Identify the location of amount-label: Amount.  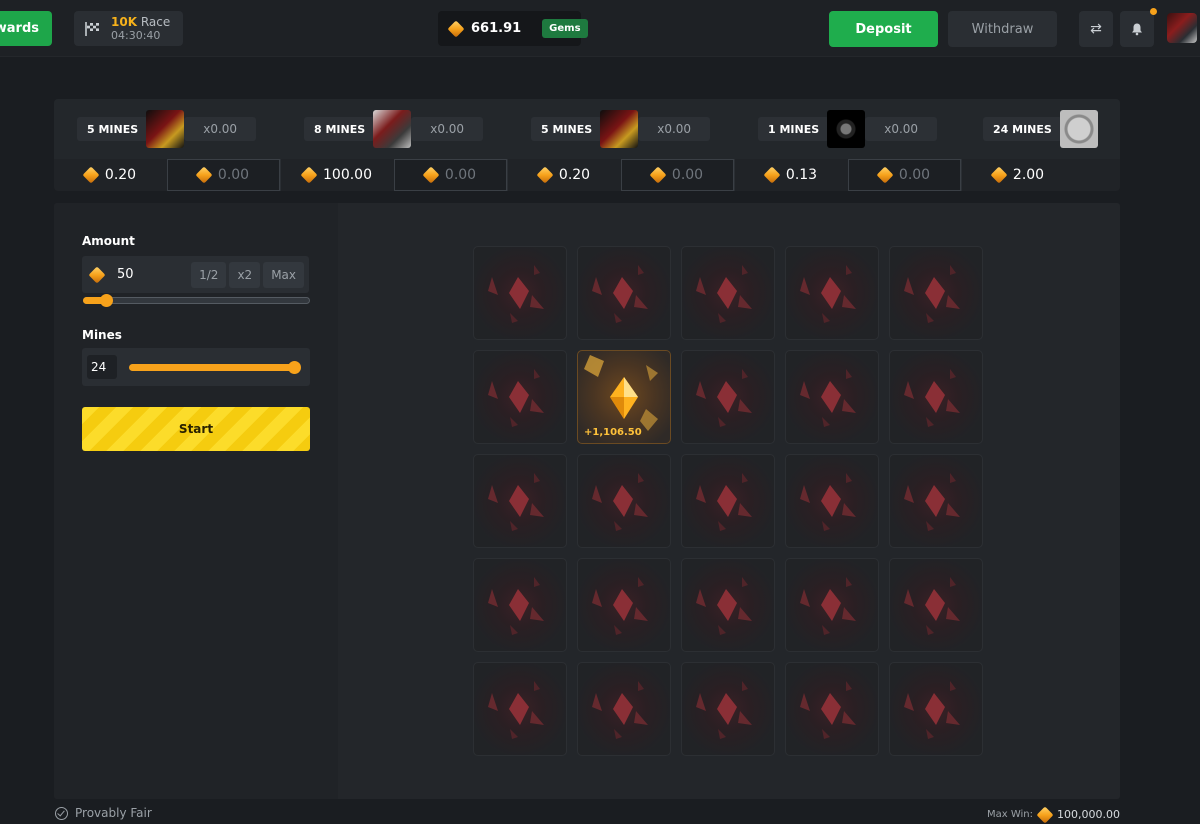
(108, 241).